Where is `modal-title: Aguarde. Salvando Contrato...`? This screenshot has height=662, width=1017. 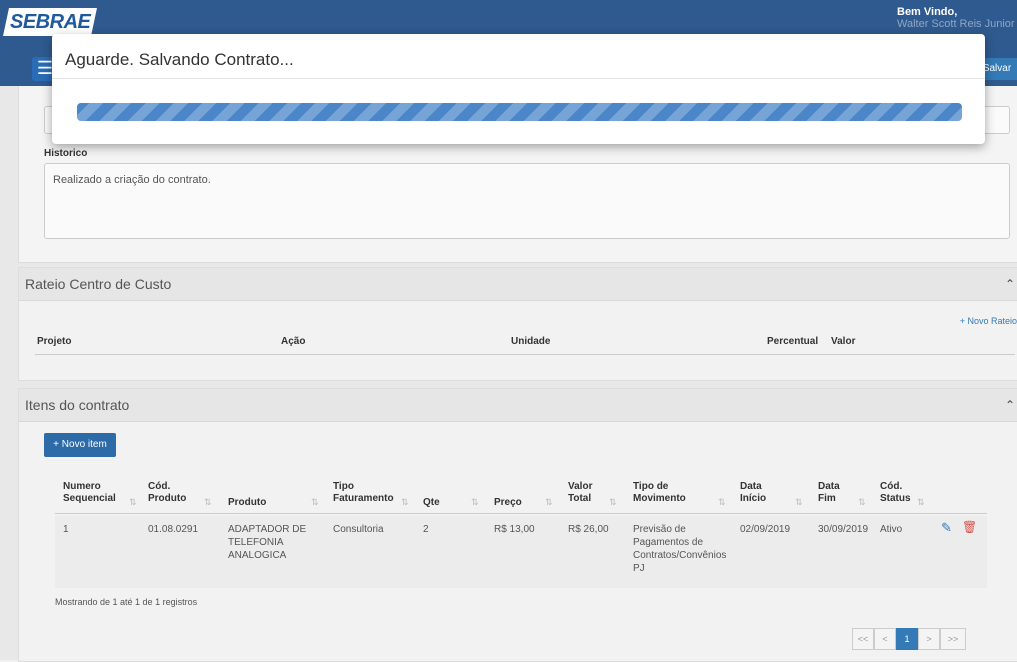 modal-title: Aguarde. Salvando Contrato... is located at coordinates (518, 56).